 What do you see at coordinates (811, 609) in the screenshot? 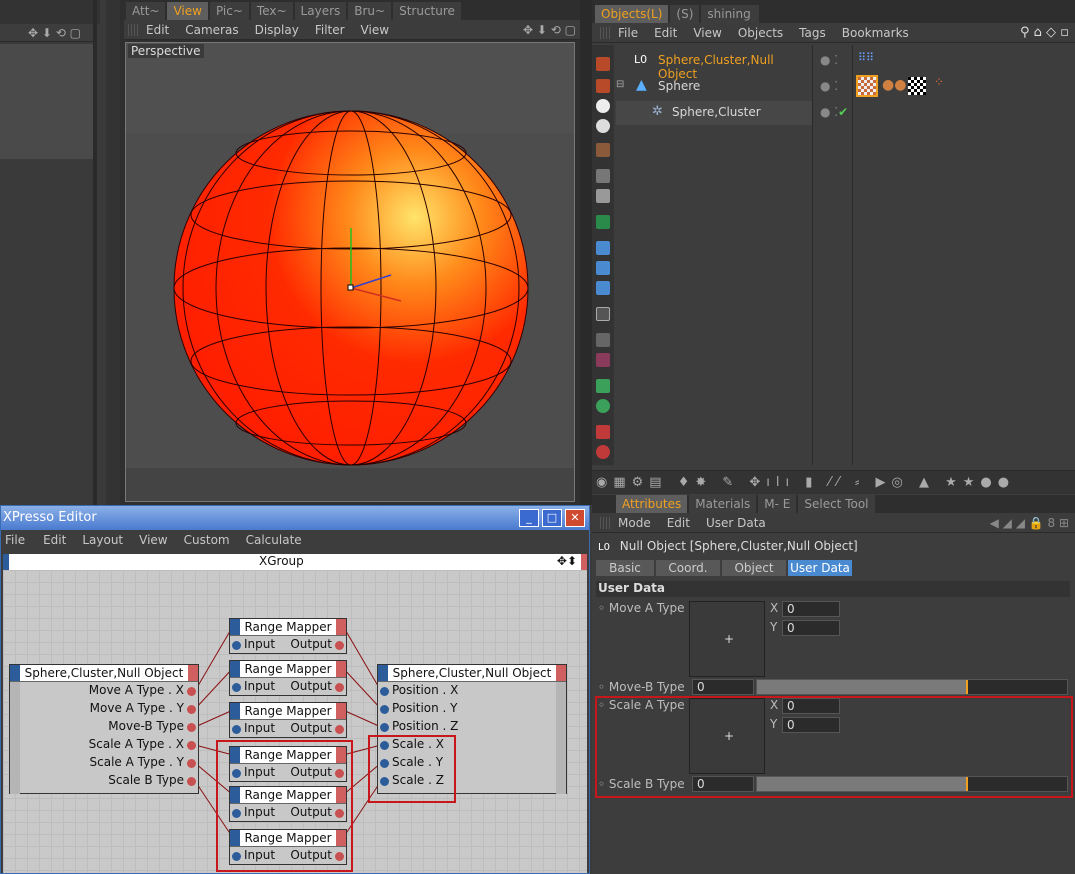
I see `move-a-x-field: 0` at bounding box center [811, 609].